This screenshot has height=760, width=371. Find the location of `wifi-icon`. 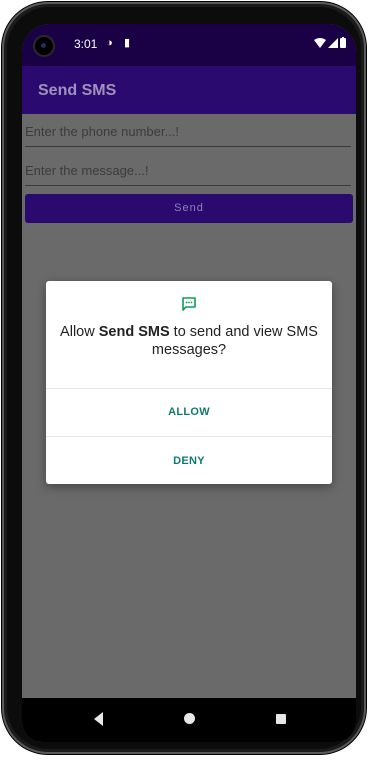

wifi-icon is located at coordinates (320, 43).